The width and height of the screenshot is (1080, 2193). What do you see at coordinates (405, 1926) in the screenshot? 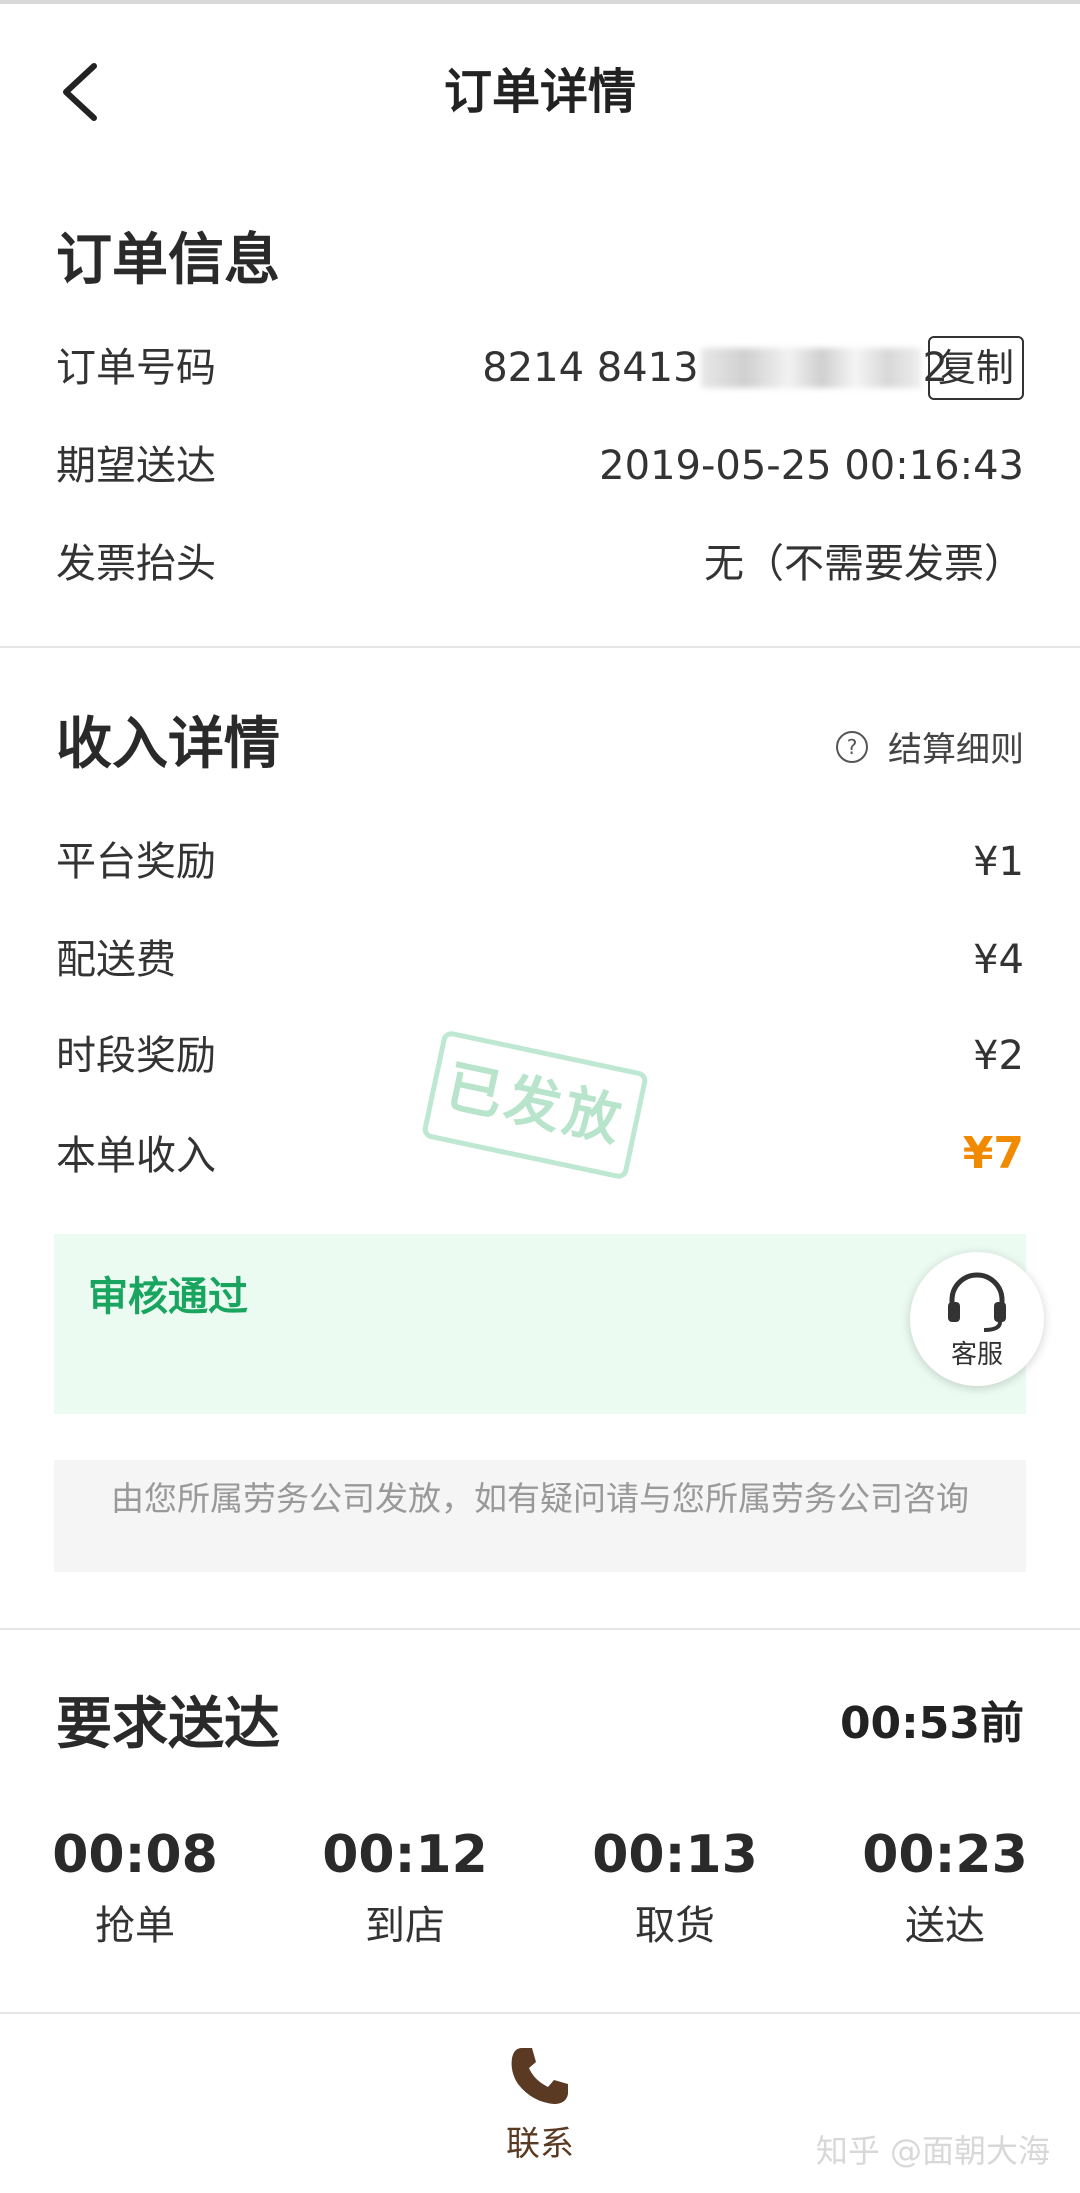
I see `step-label: 到店` at bounding box center [405, 1926].